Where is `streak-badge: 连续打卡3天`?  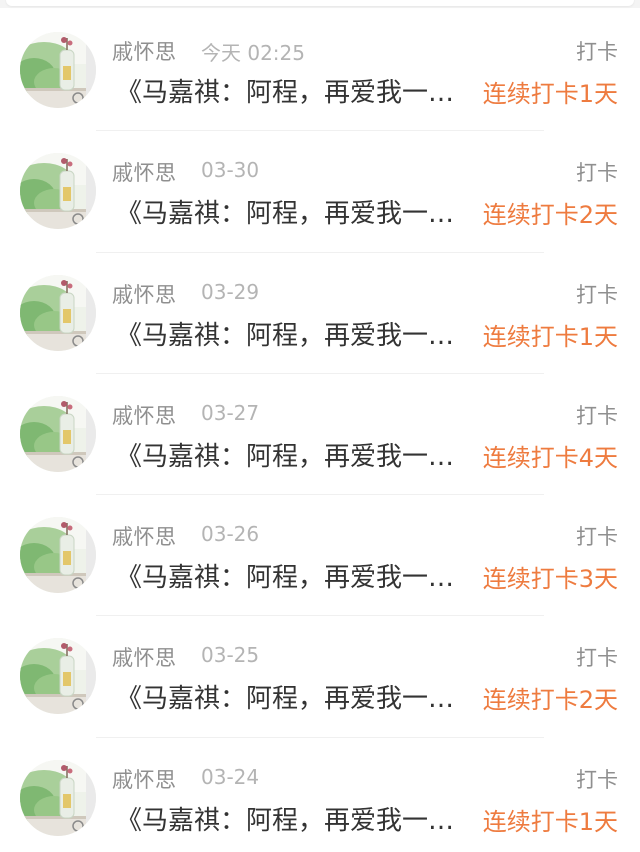
streak-badge: 连续打卡3天 is located at coordinates (550, 579).